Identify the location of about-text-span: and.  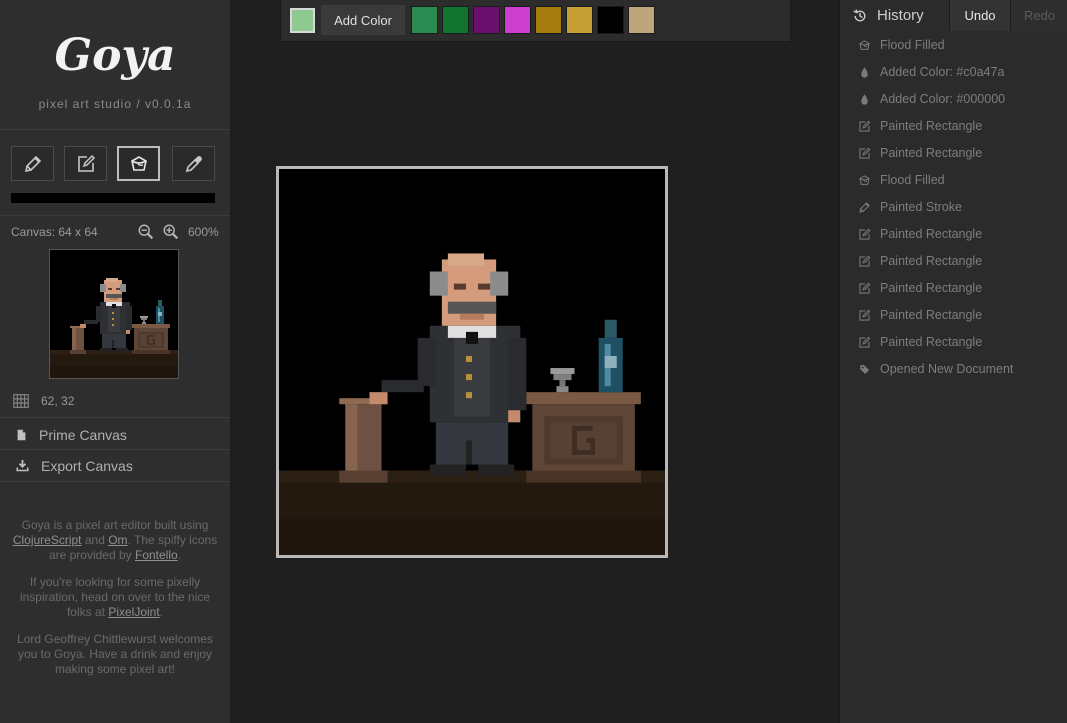
(95, 540).